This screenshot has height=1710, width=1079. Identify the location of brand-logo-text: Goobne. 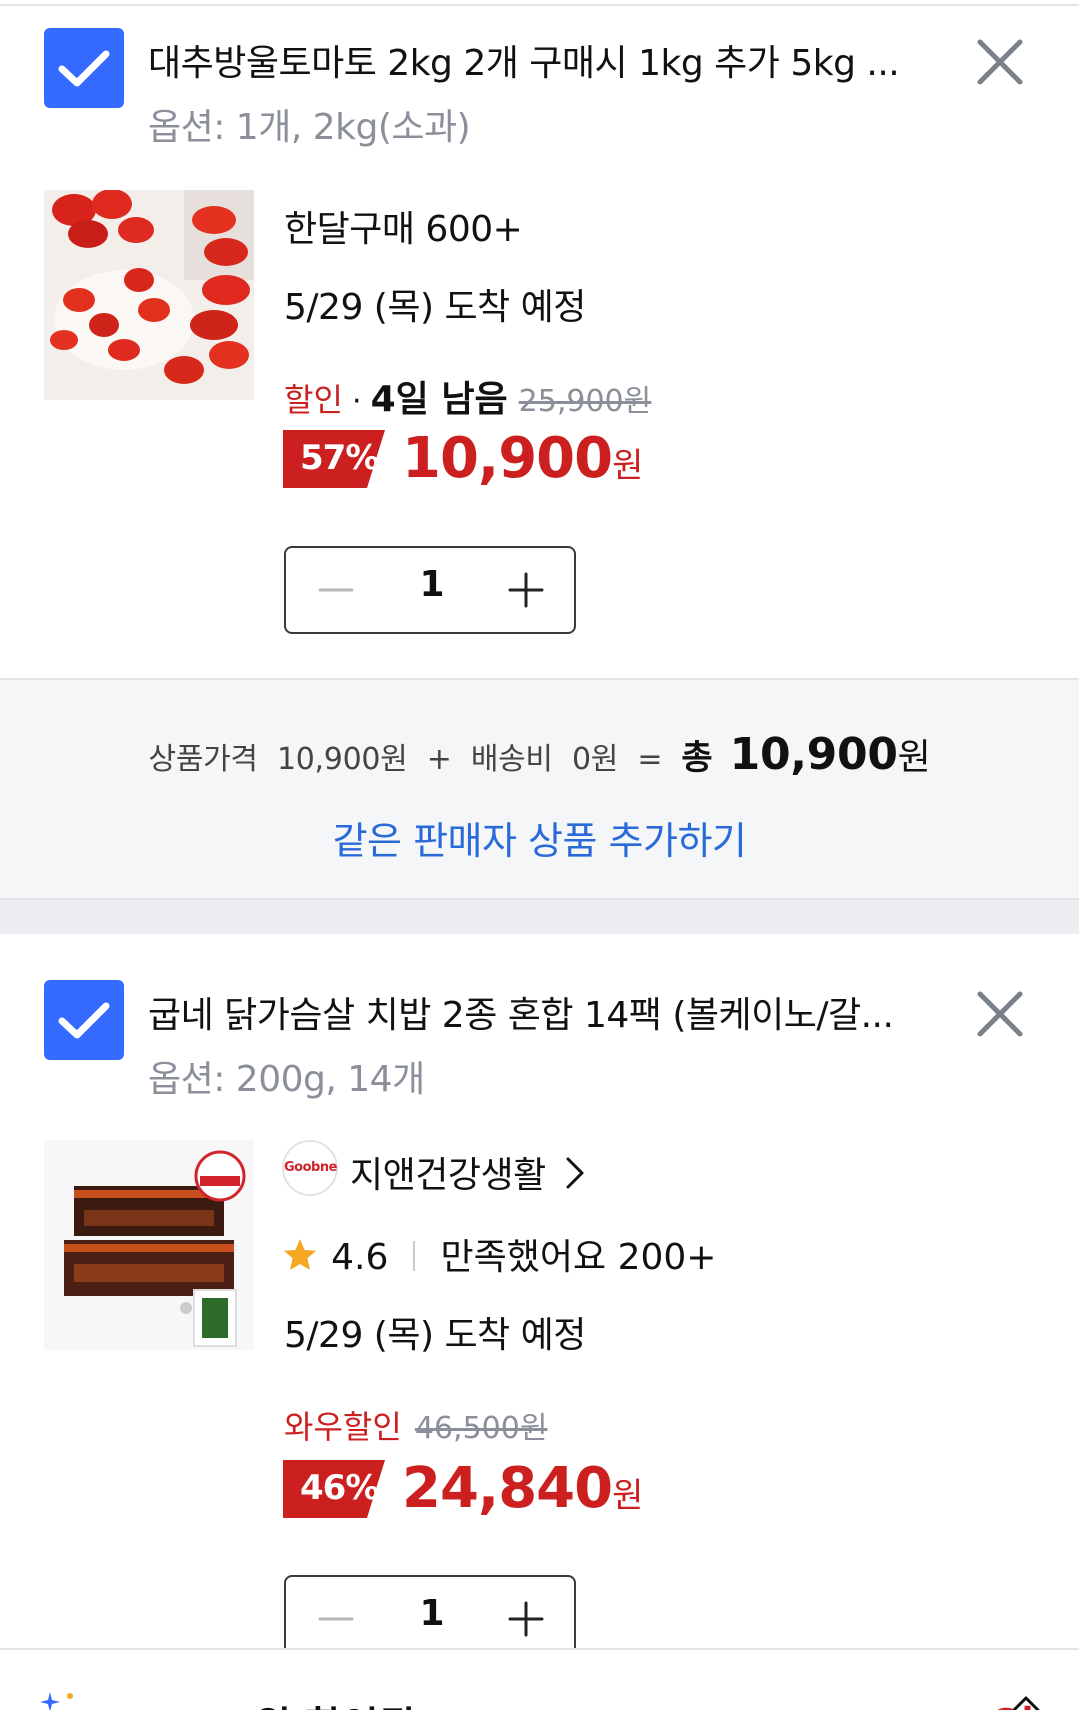
(310, 1167).